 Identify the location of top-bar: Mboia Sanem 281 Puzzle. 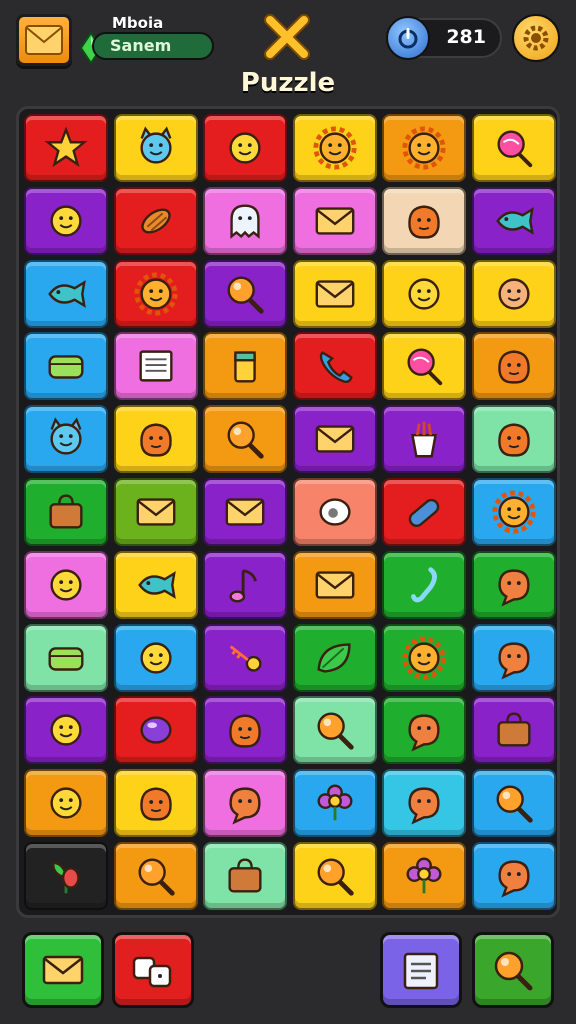
(288, 55).